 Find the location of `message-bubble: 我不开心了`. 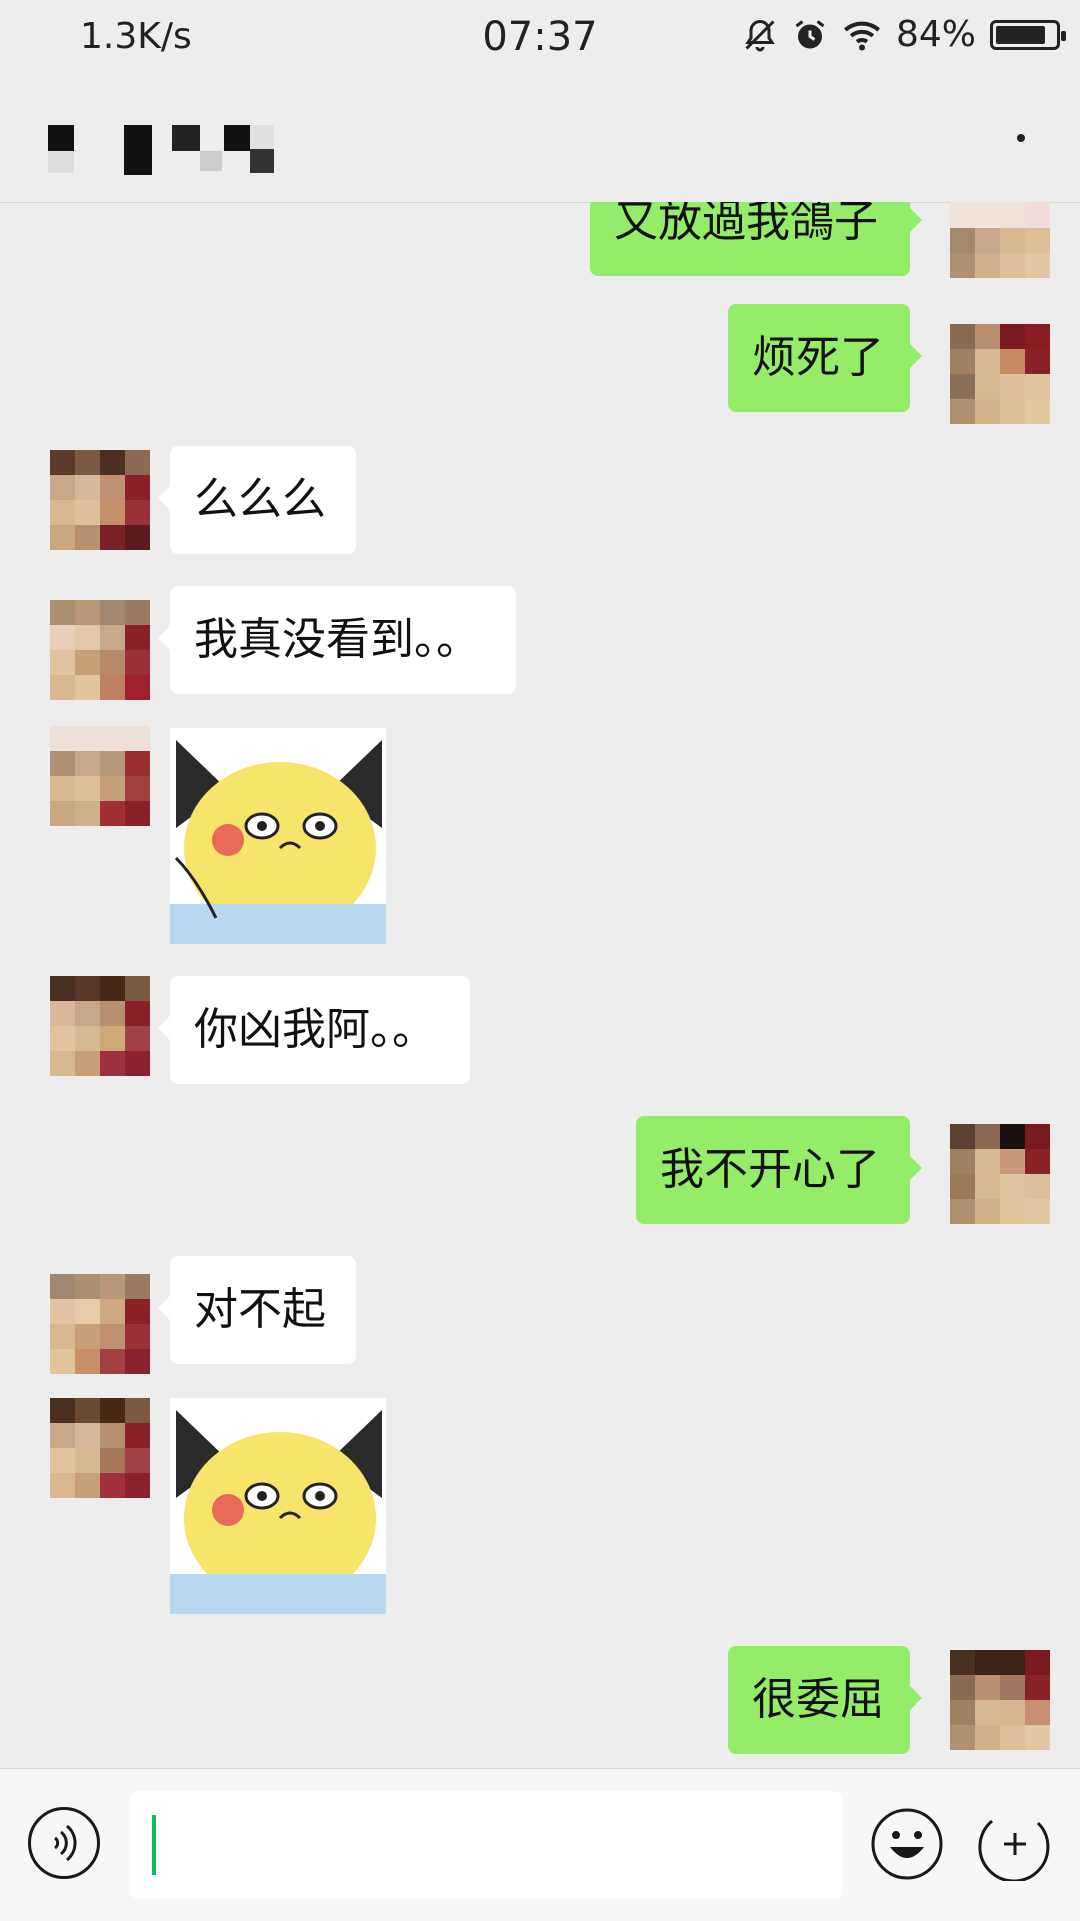

message-bubble: 我不开心了 is located at coordinates (779, 1170).